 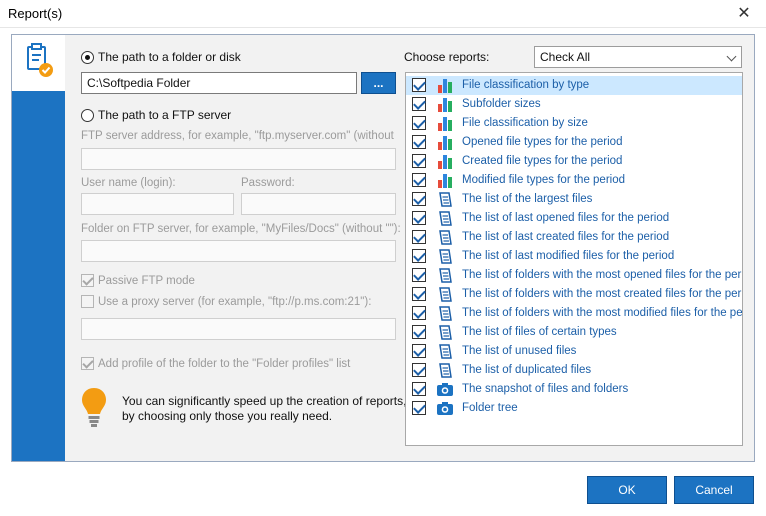 What do you see at coordinates (574, 104) in the screenshot?
I see `report-item: Subfolder sizes` at bounding box center [574, 104].